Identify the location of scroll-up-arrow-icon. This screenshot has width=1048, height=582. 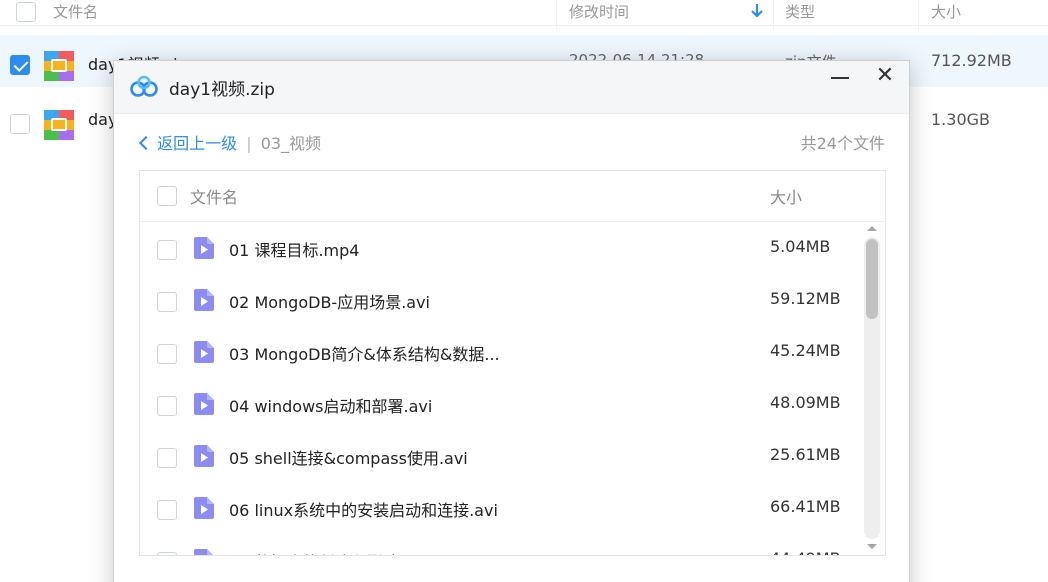
(872, 228).